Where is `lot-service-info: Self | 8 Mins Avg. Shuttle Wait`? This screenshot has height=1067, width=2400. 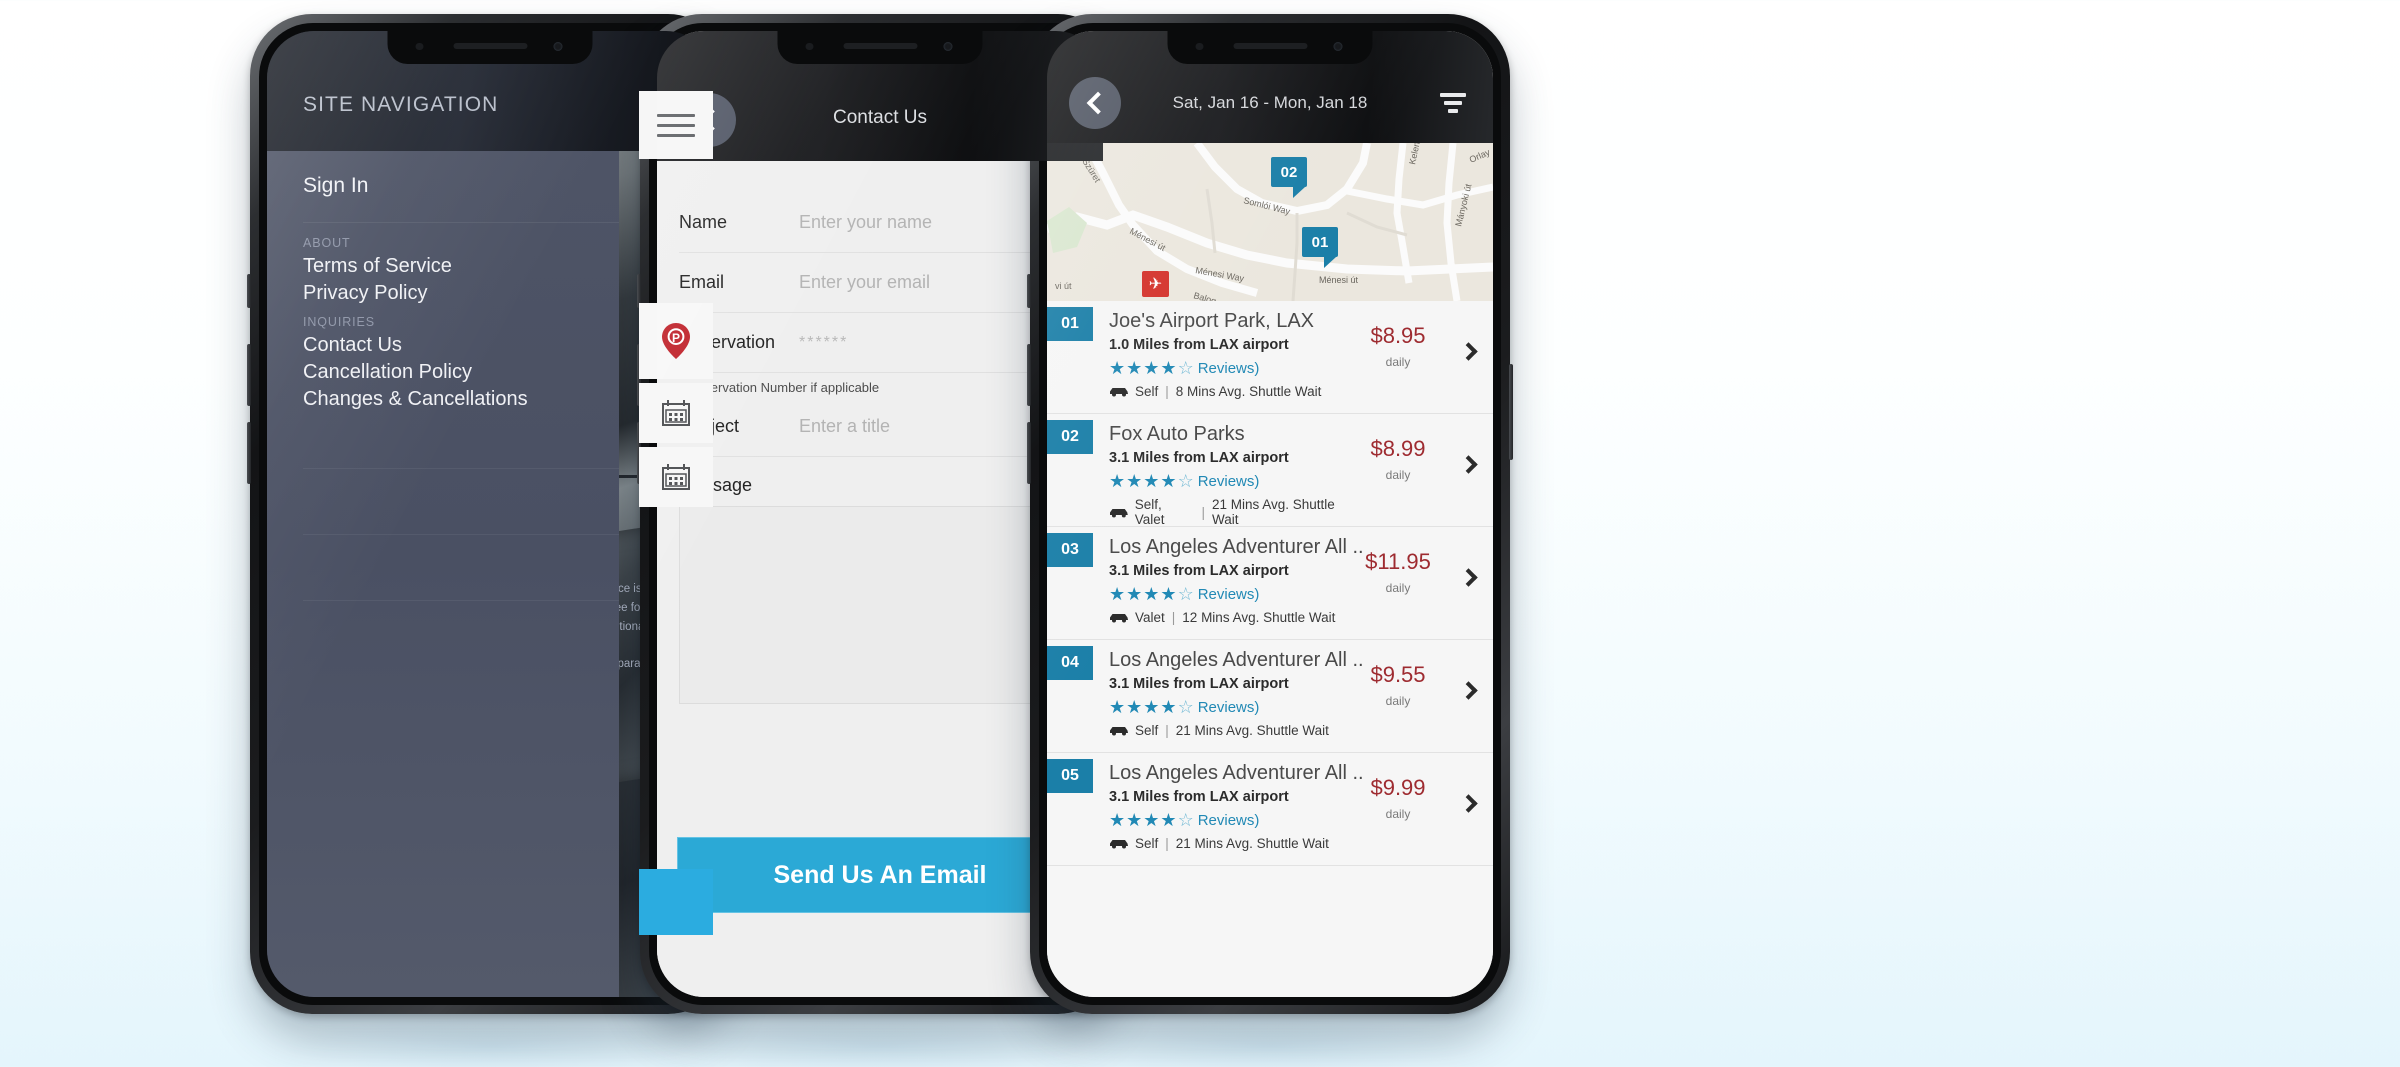
lot-service-info: Self | 8 Mins Avg. Shuttle Wait is located at coordinates (1236, 391).